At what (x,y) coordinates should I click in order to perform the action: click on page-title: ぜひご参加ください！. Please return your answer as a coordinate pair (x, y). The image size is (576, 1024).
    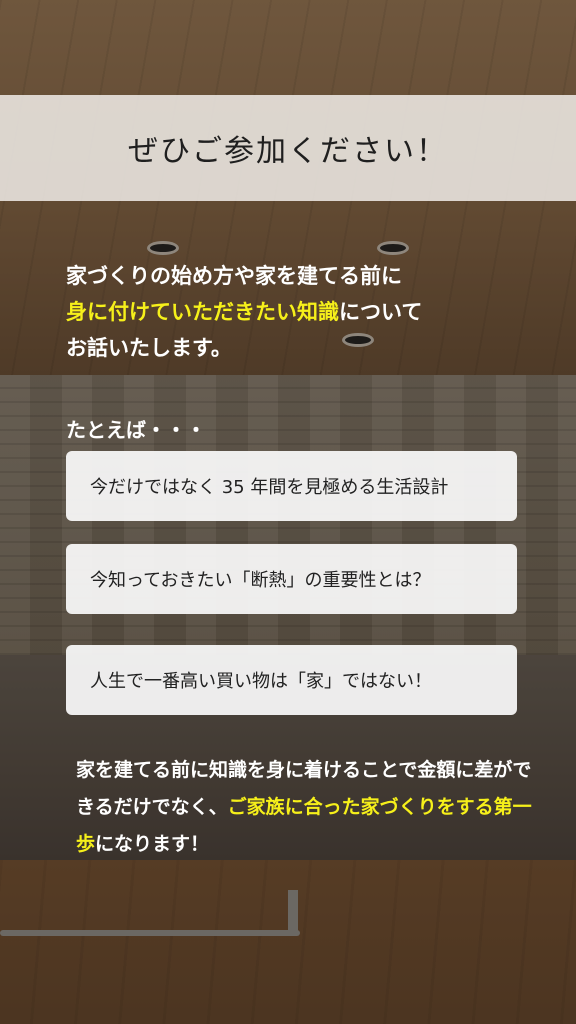
    Looking at the image, I should click on (288, 151).